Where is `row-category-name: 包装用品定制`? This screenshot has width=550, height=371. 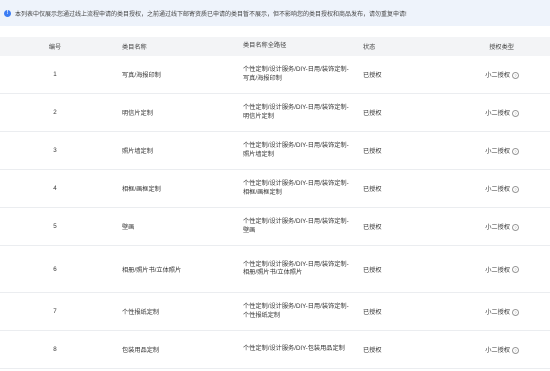
row-category-name: 包装用品定制 is located at coordinates (141, 350).